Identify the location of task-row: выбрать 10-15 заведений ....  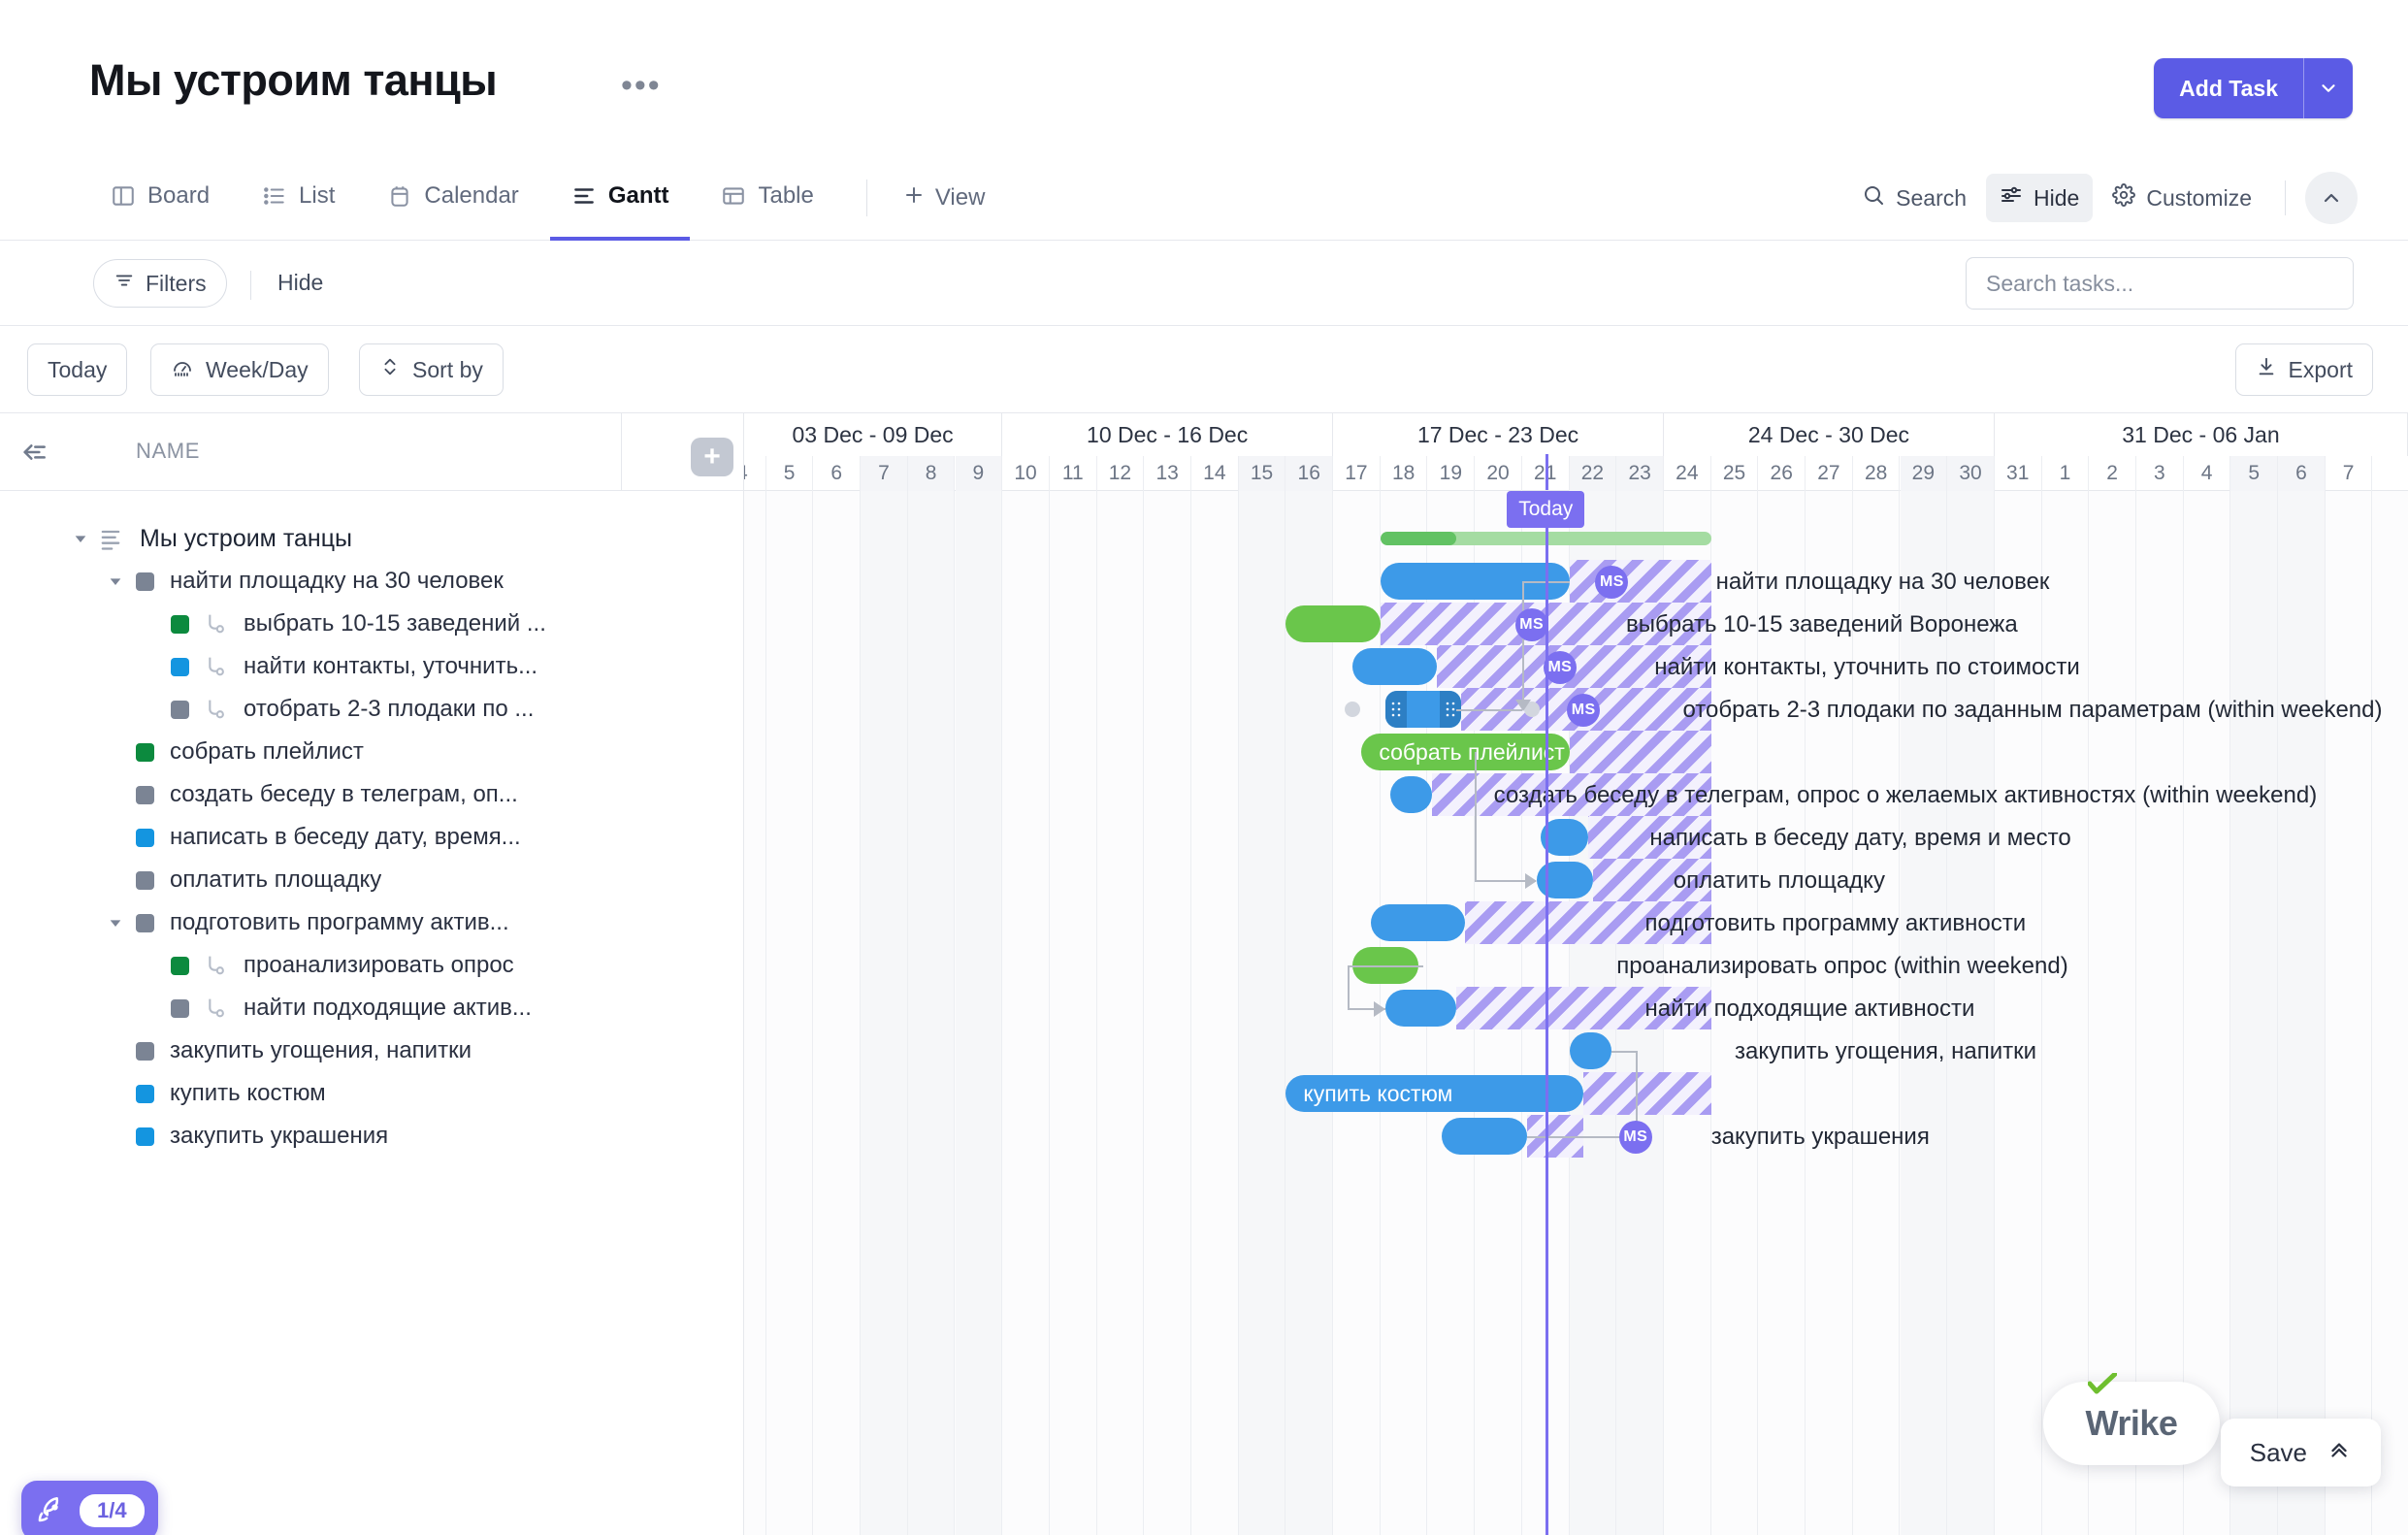
(372, 624).